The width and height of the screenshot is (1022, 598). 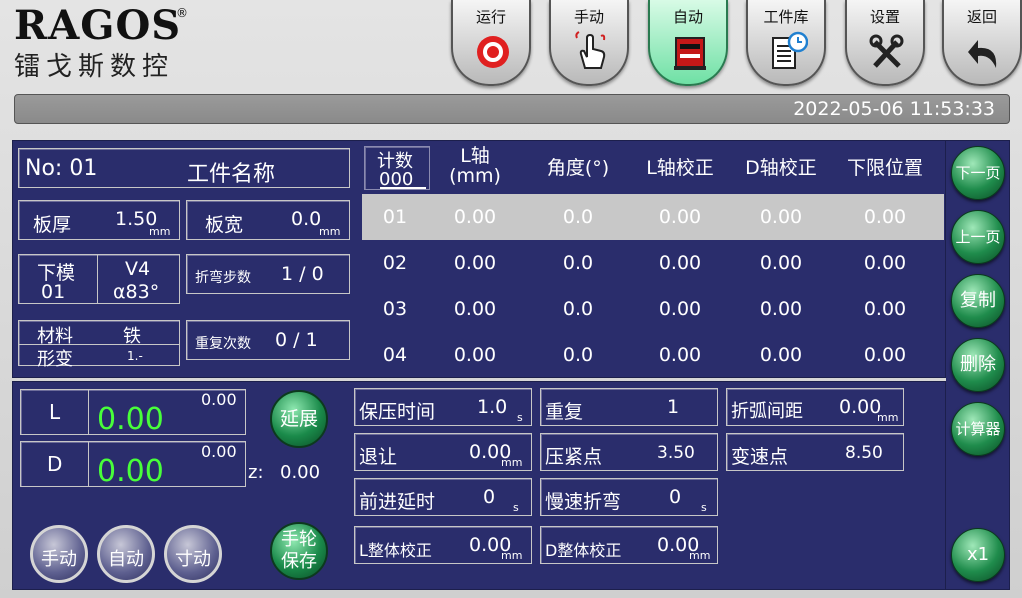 I want to click on die-divider, so click(x=97, y=279).